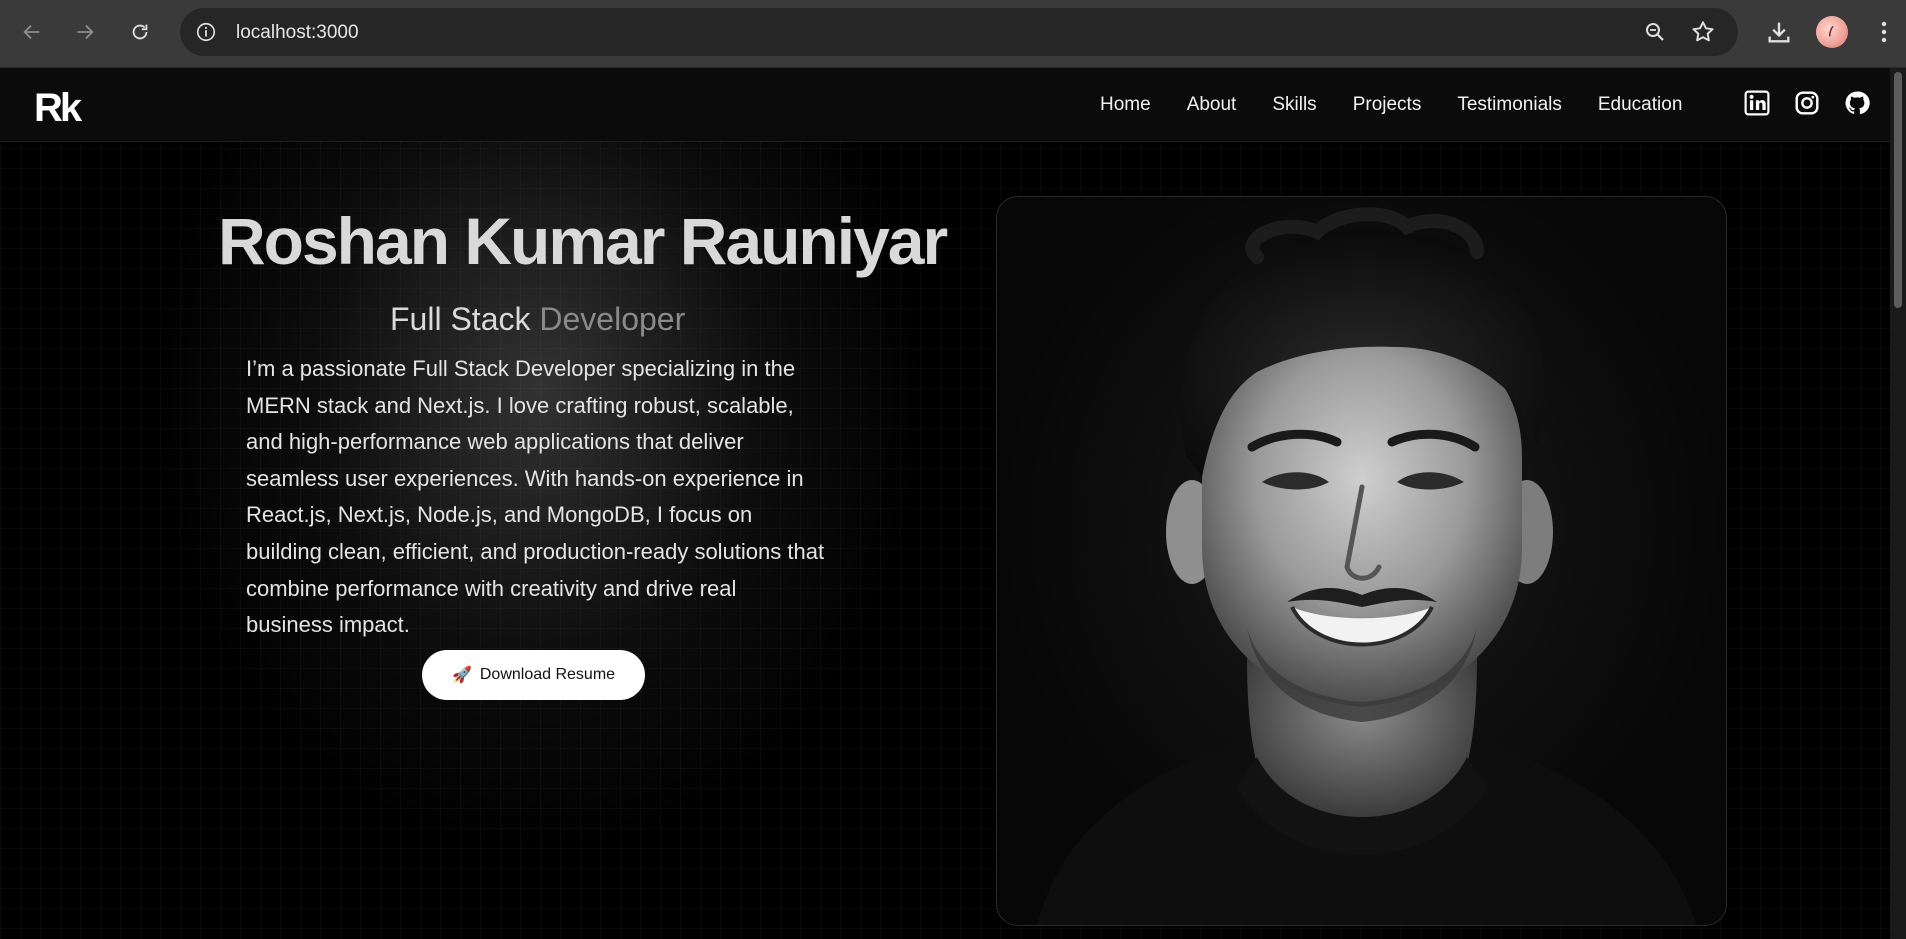 This screenshot has height=939, width=1906. I want to click on reload-button, so click(140, 32).